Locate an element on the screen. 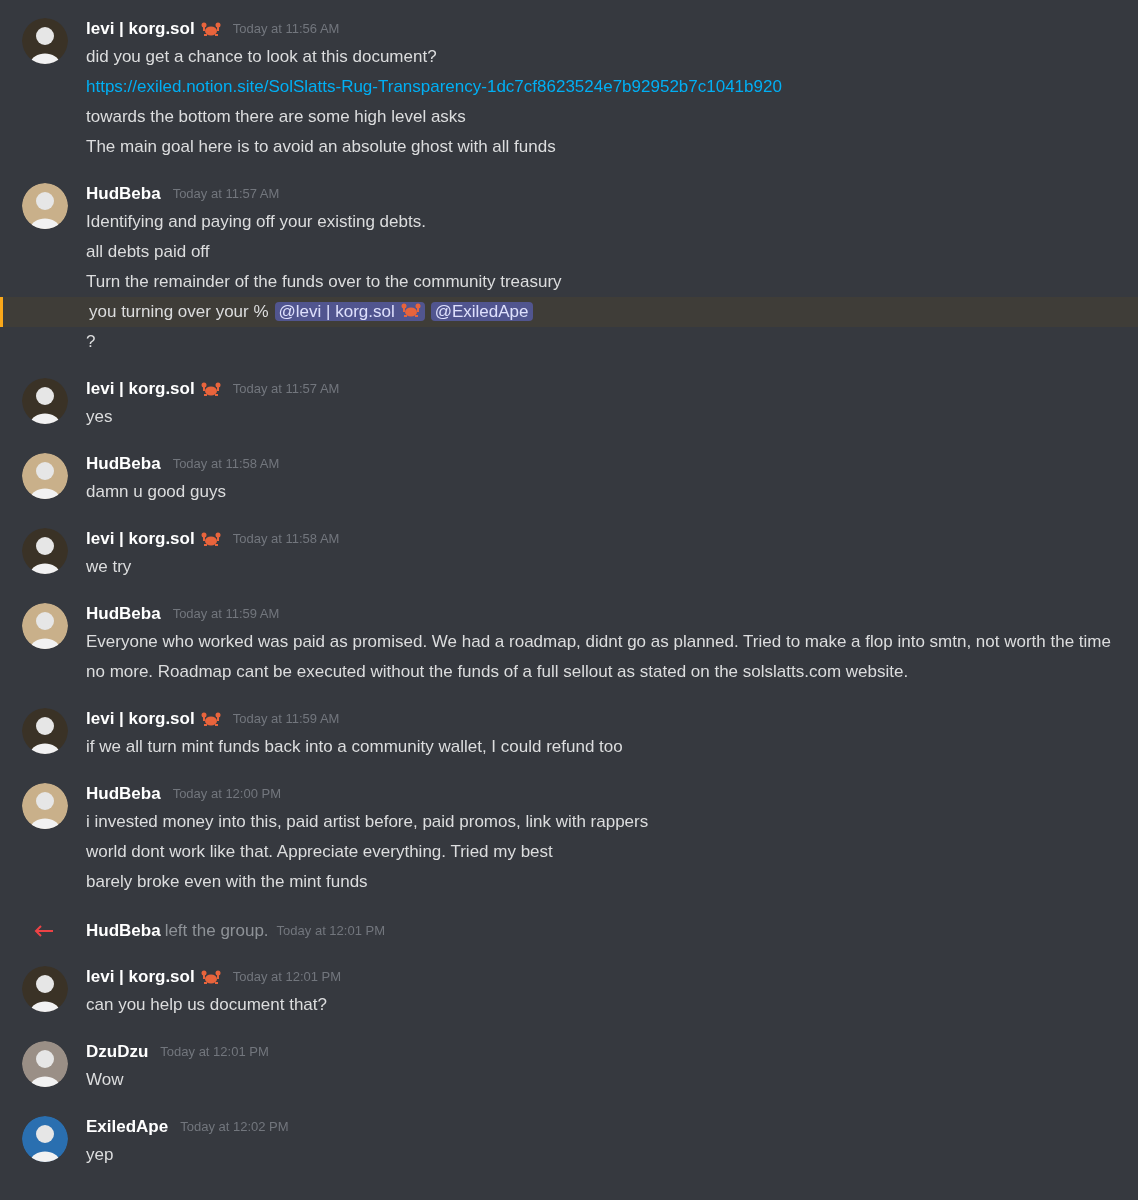  author-name: DzuDzu is located at coordinates (117, 1052).